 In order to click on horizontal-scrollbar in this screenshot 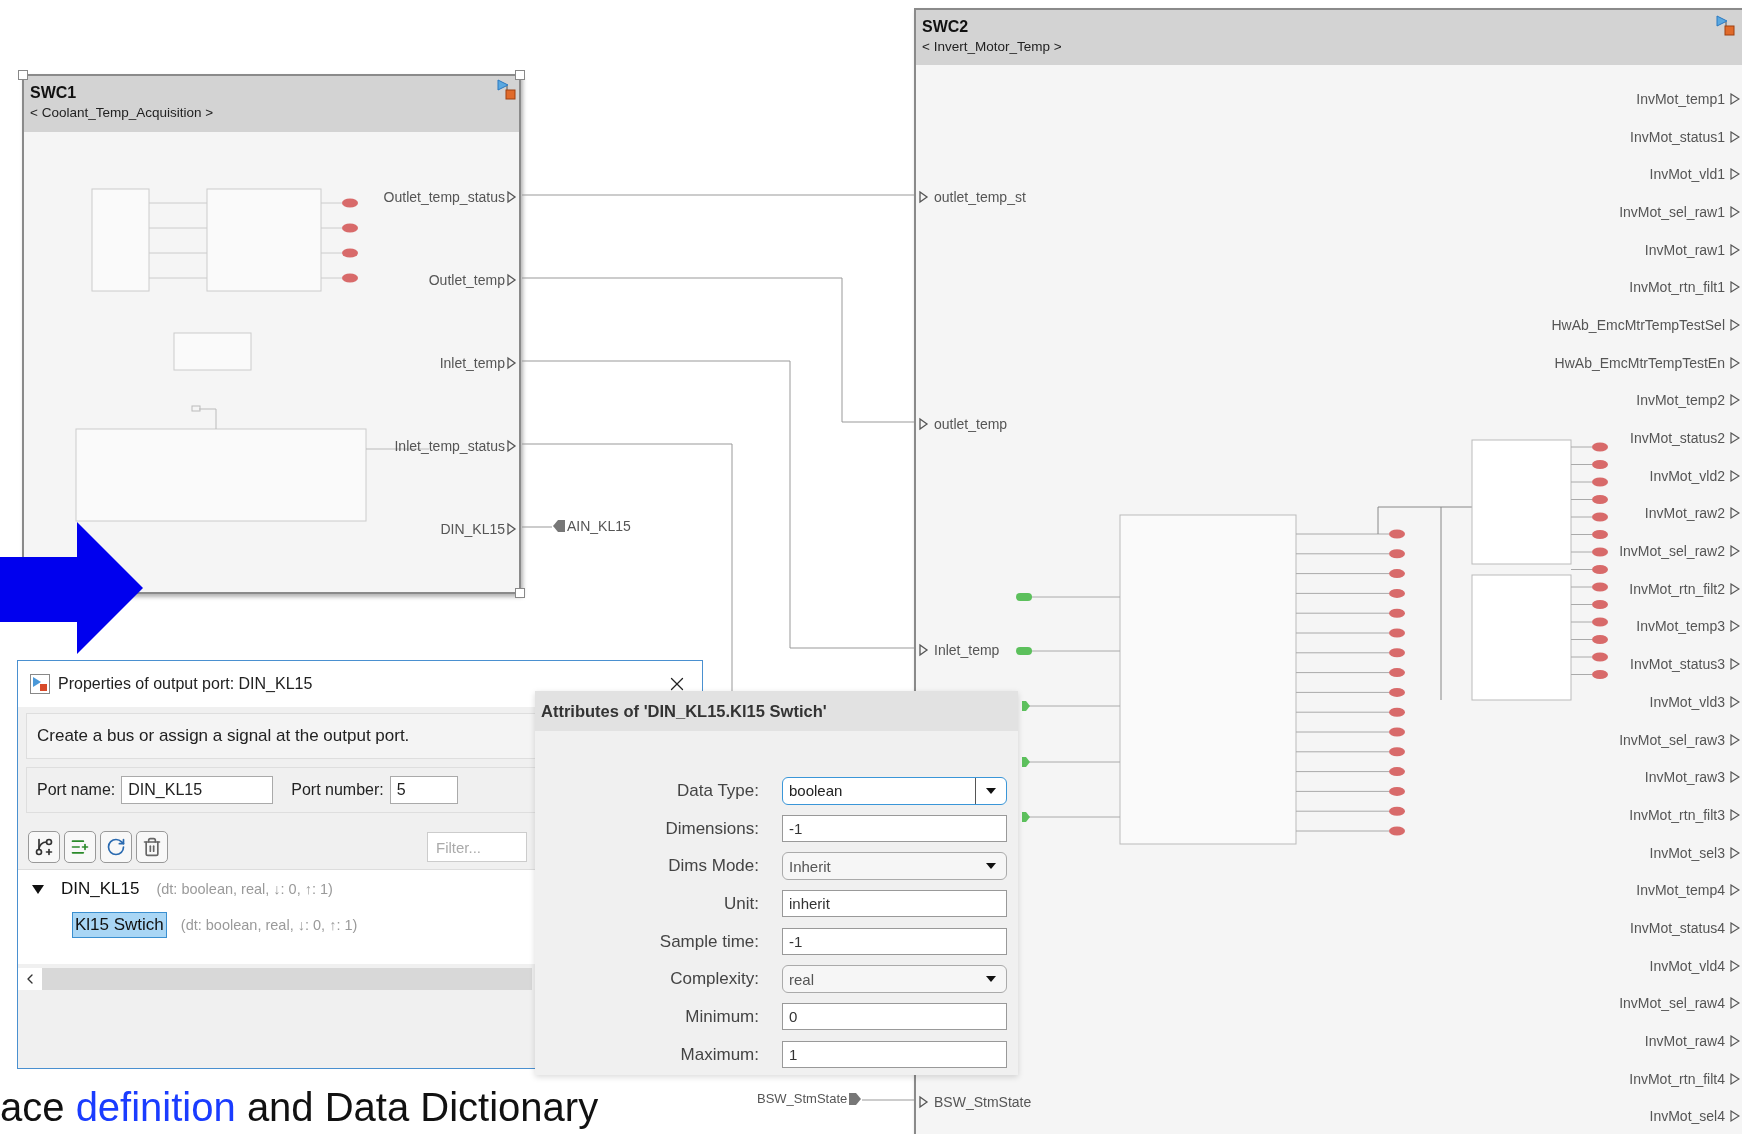, I will do `click(275, 979)`.